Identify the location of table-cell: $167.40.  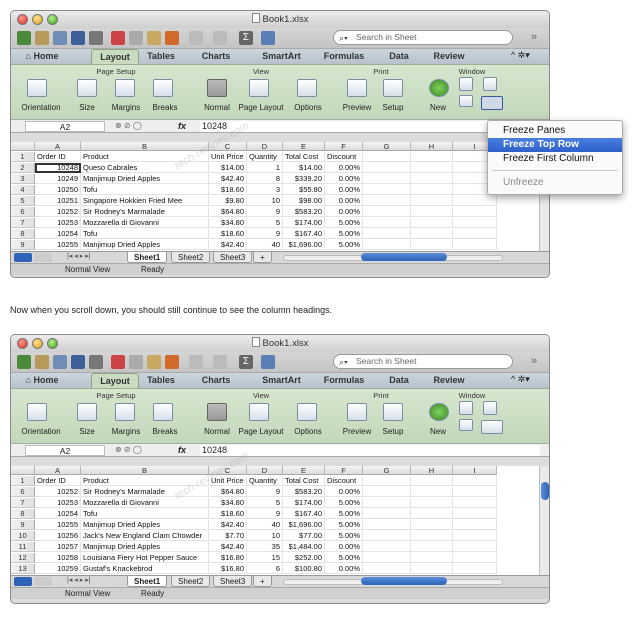
(304, 234).